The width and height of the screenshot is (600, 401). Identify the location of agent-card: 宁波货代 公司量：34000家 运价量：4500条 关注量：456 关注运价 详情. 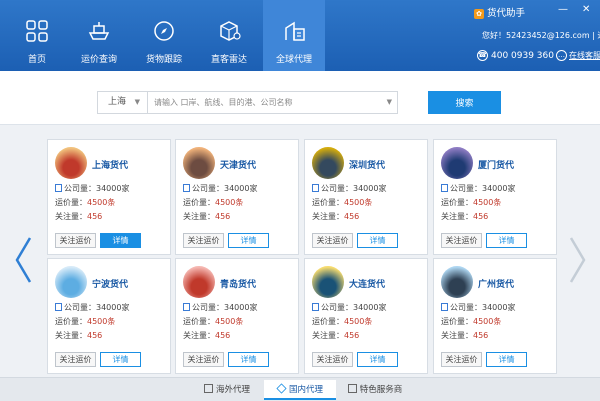
(109, 316).